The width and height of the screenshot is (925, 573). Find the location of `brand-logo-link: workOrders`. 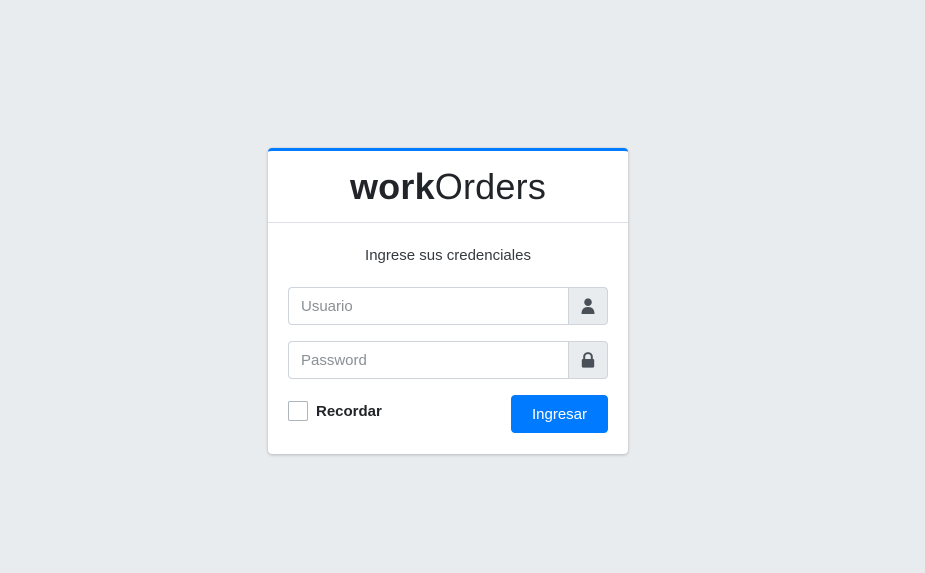

brand-logo-link: workOrders is located at coordinates (448, 186).